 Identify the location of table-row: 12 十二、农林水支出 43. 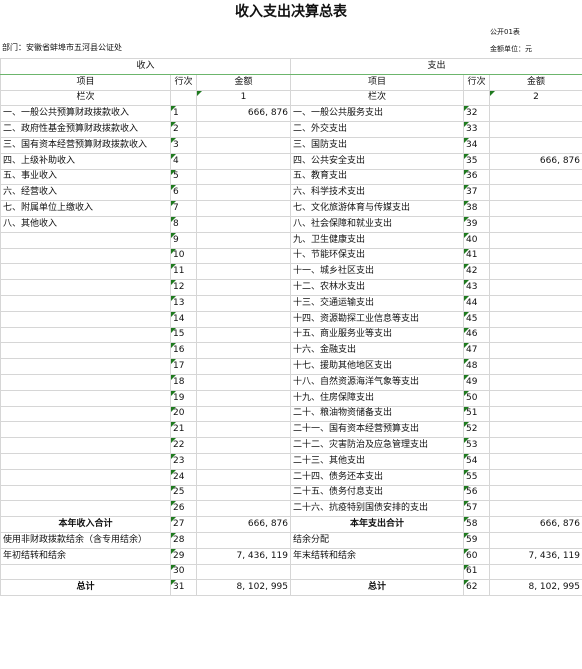
(291, 287).